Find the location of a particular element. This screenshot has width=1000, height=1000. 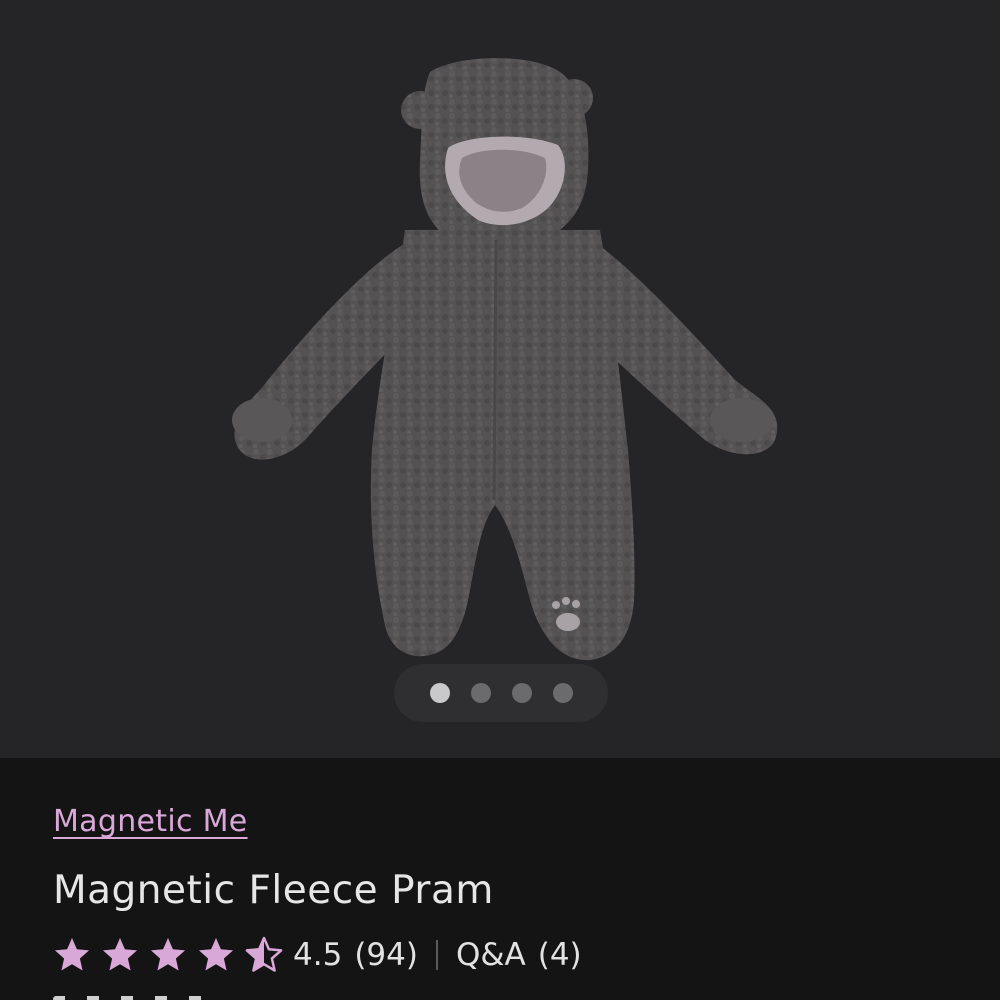

review-count-link: (94) is located at coordinates (386, 955).